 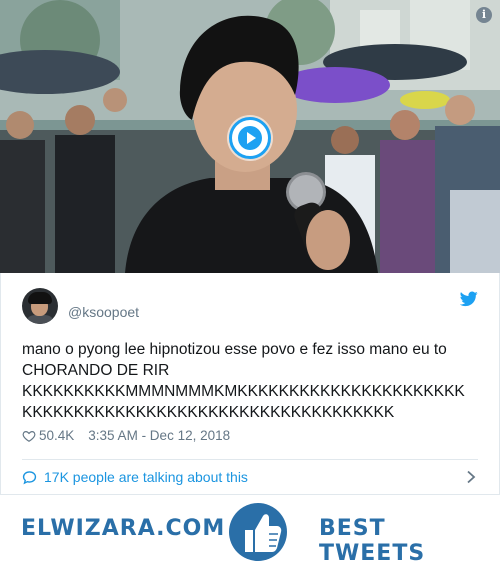 What do you see at coordinates (123, 528) in the screenshot?
I see `site-brand: ELWIZARA.COM` at bounding box center [123, 528].